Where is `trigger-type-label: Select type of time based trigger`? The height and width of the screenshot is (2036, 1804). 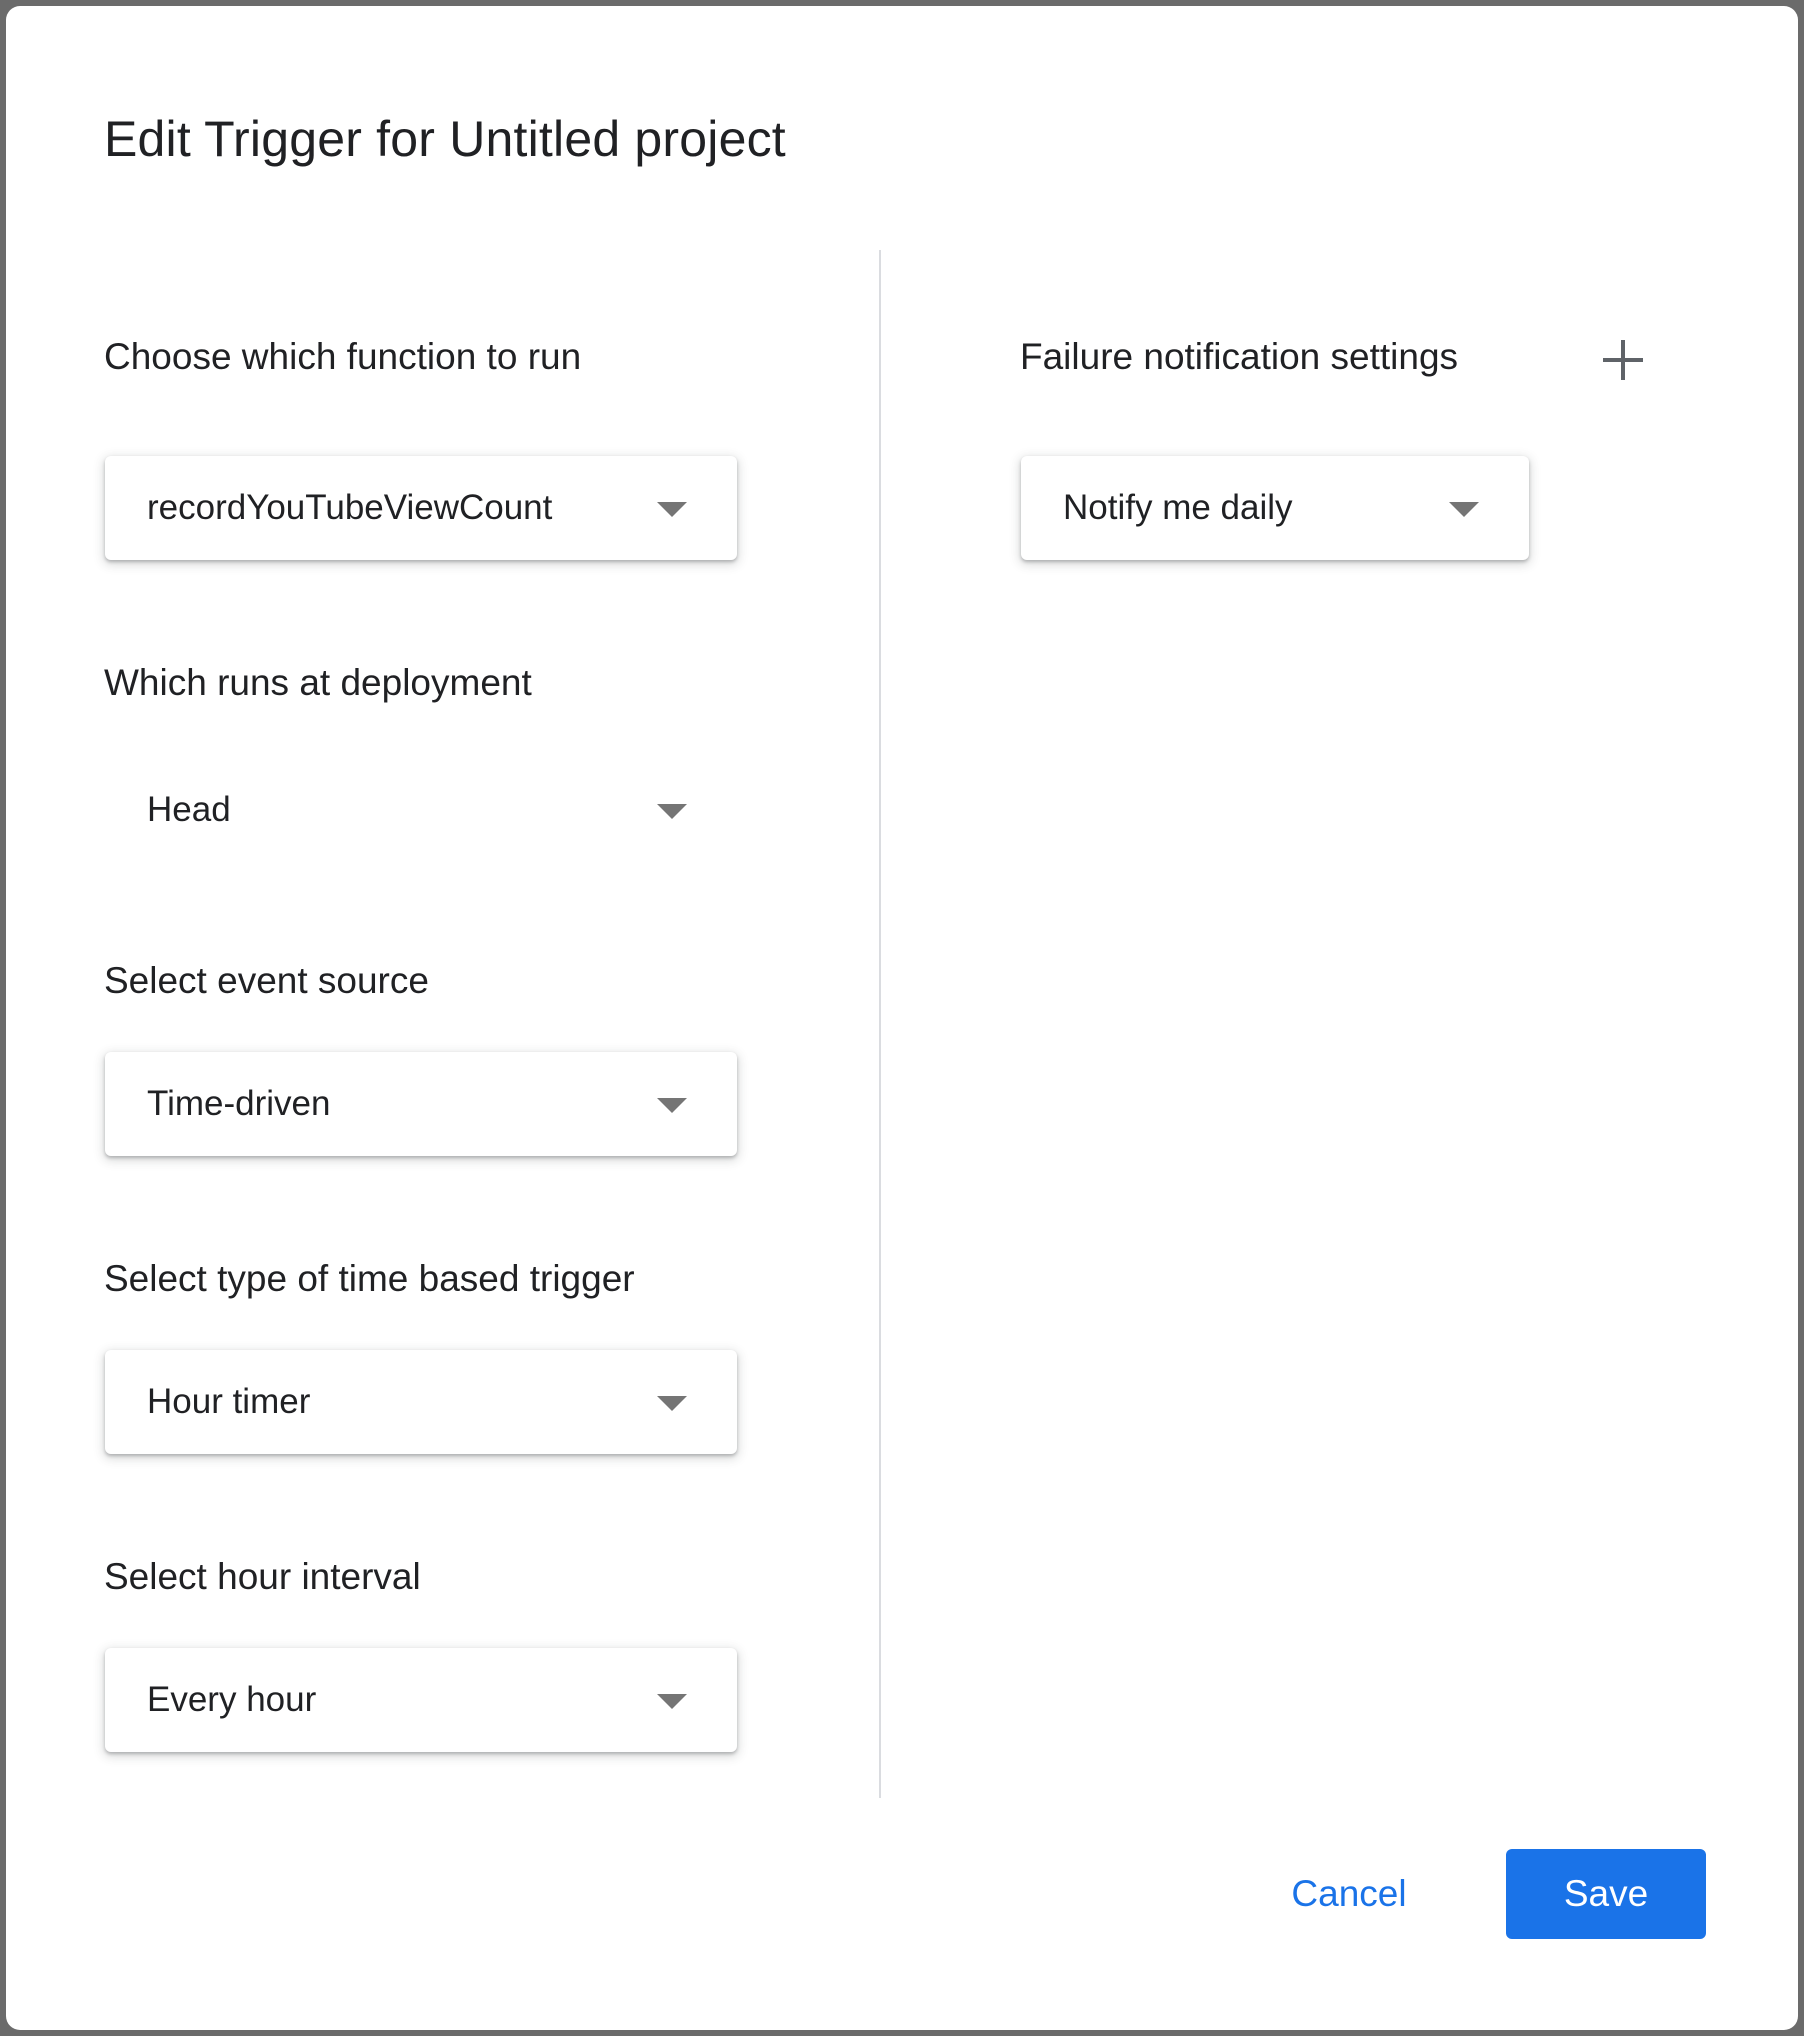 trigger-type-label: Select type of time based trigger is located at coordinates (369, 1278).